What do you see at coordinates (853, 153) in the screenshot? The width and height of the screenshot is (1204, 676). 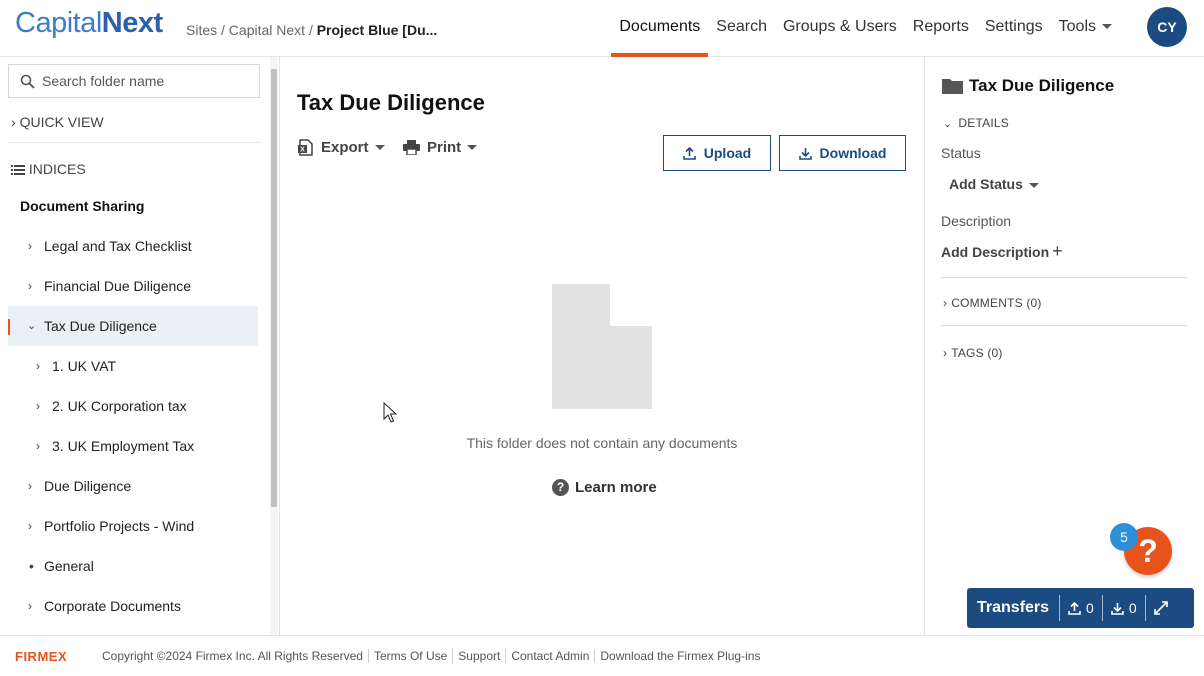 I see `download-label: Download` at bounding box center [853, 153].